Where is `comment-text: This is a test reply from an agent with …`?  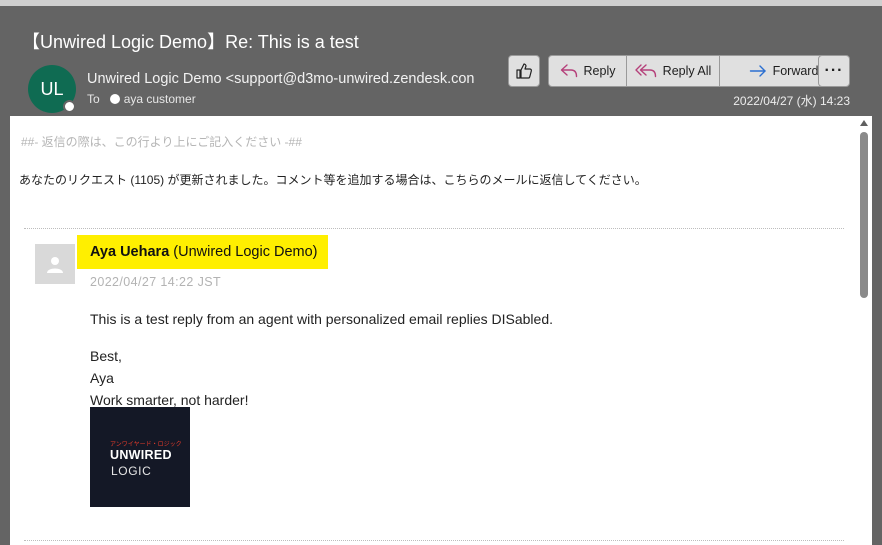 comment-text: This is a test reply from an agent with … is located at coordinates (321, 319).